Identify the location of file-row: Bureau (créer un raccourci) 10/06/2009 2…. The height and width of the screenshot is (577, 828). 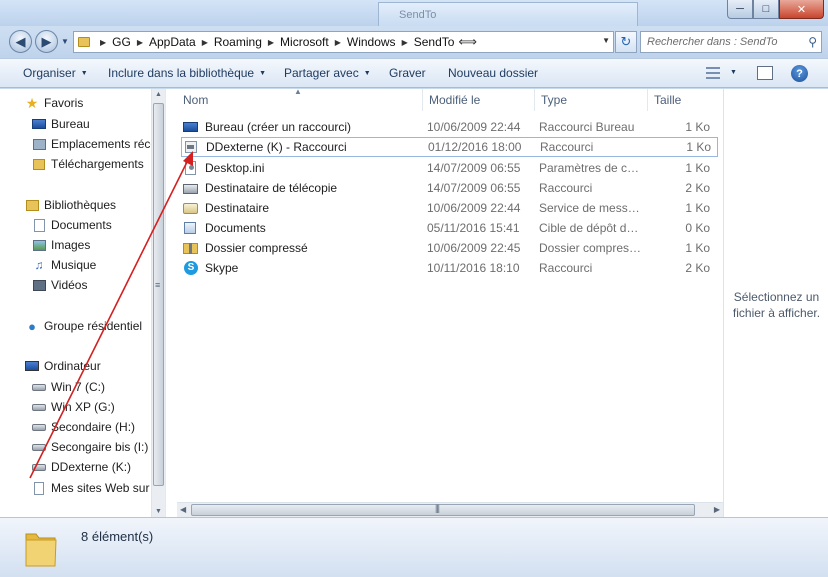
(449, 127).